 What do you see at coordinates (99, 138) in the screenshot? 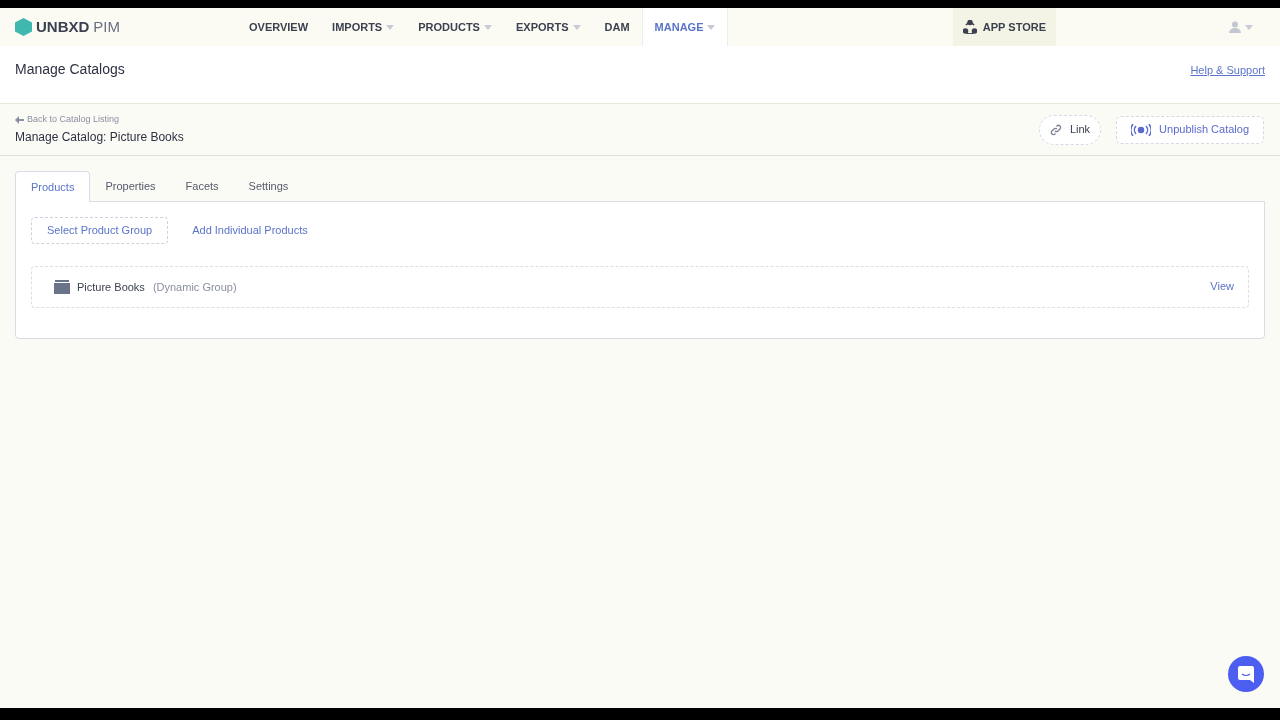
I see `catalog-title: Manage Catalog: Picture Books` at bounding box center [99, 138].